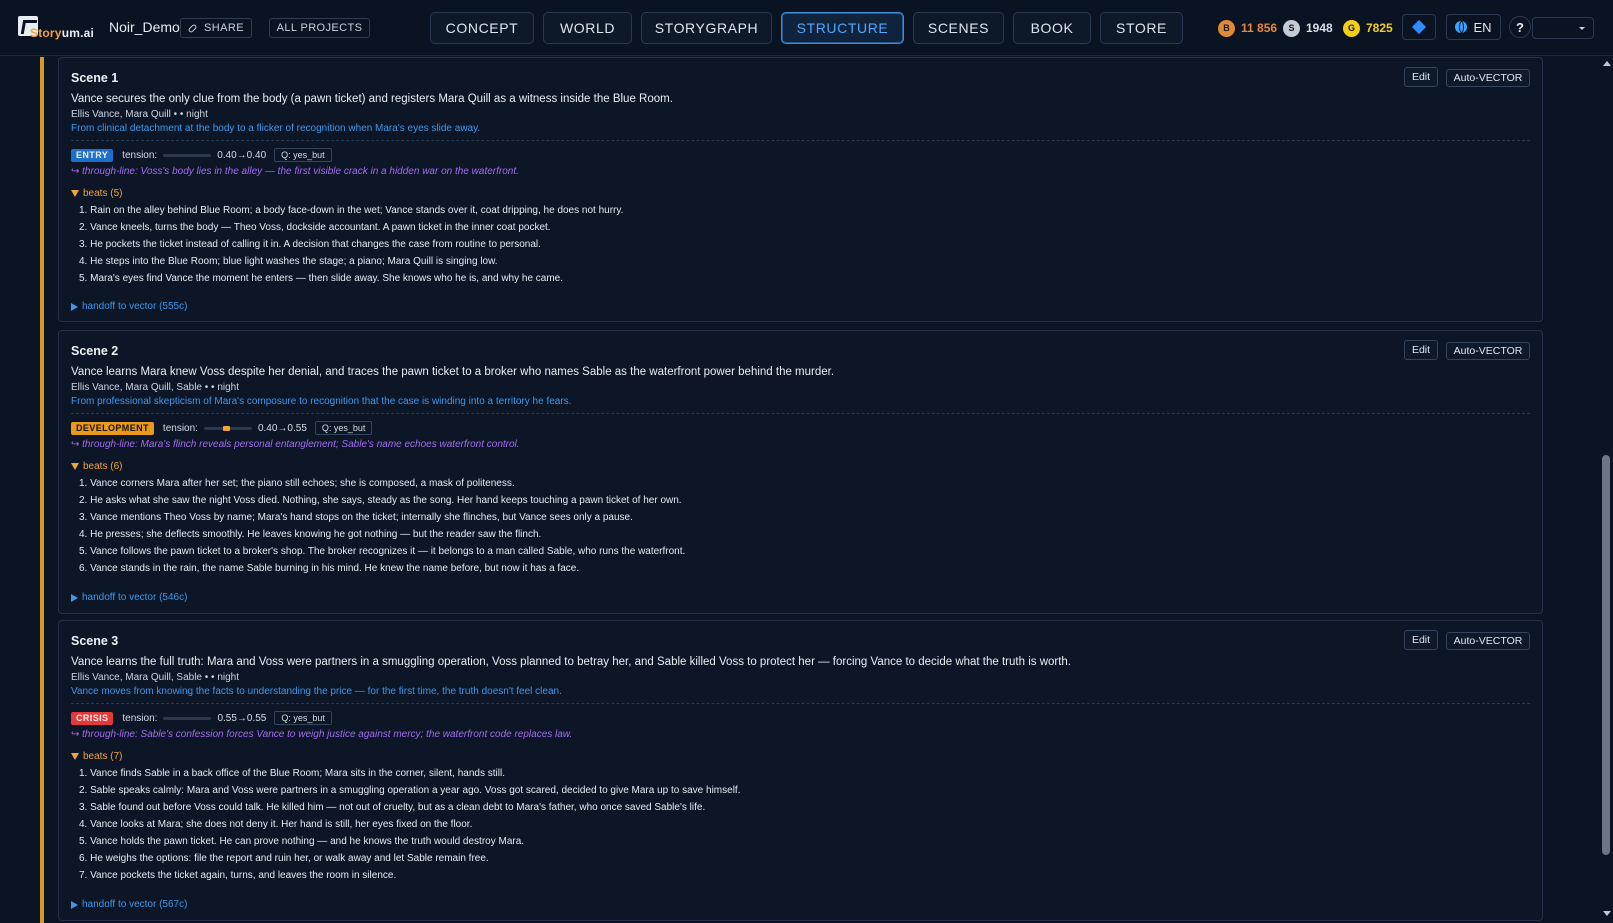  I want to click on beats-label: beats (5), so click(103, 193).